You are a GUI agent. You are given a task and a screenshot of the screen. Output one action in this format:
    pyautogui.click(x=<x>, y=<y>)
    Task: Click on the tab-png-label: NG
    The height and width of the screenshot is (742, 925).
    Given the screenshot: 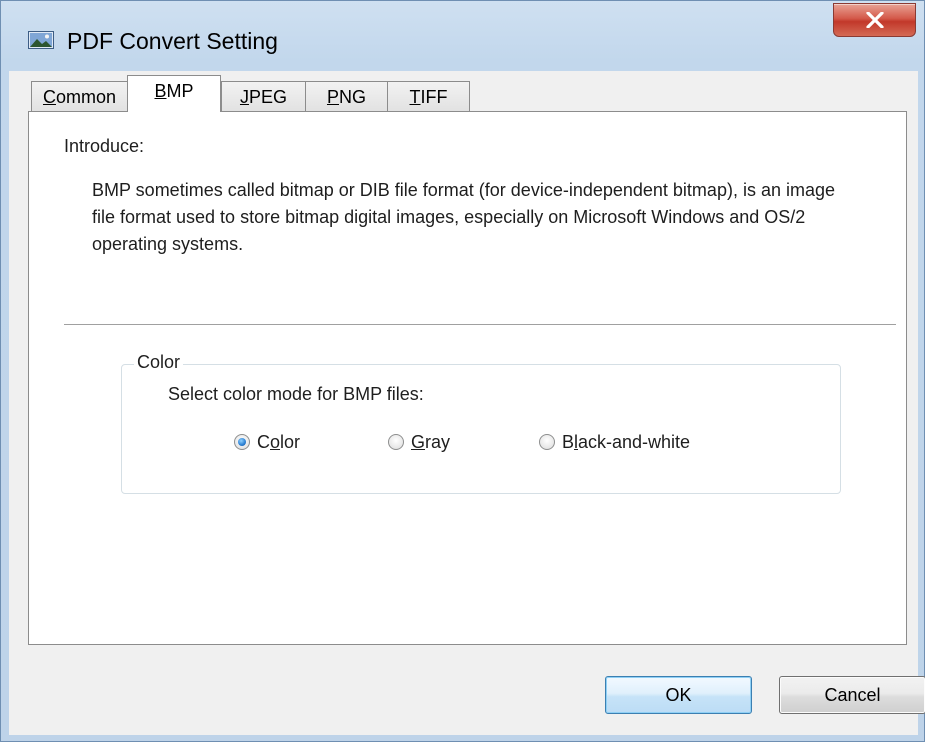 What is the action you would take?
    pyautogui.click(x=352, y=97)
    